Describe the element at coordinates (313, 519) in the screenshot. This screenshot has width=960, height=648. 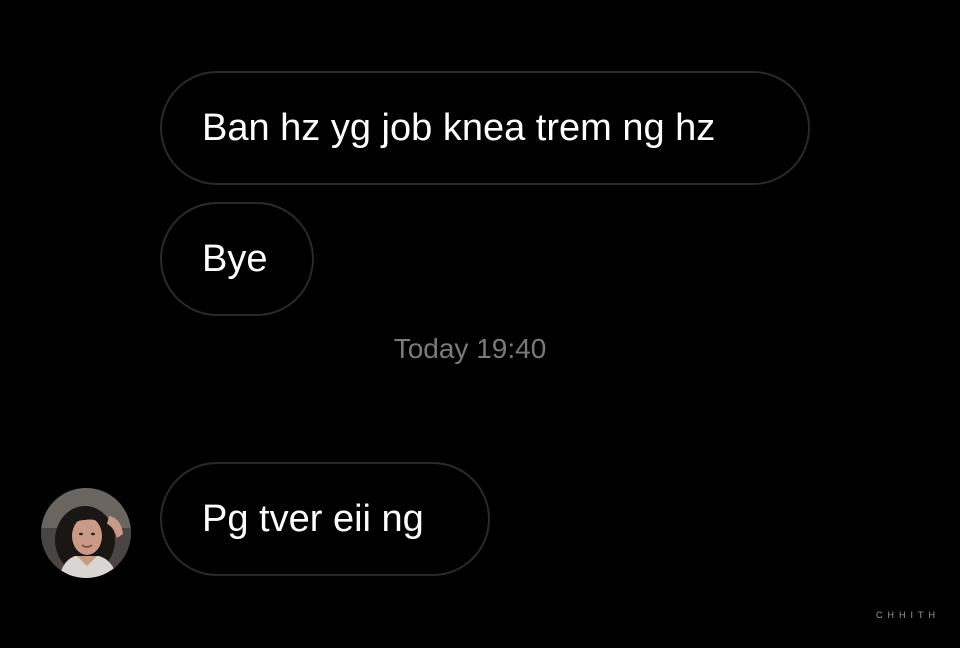
I see `message-text: Pg tver eii ng` at that location.